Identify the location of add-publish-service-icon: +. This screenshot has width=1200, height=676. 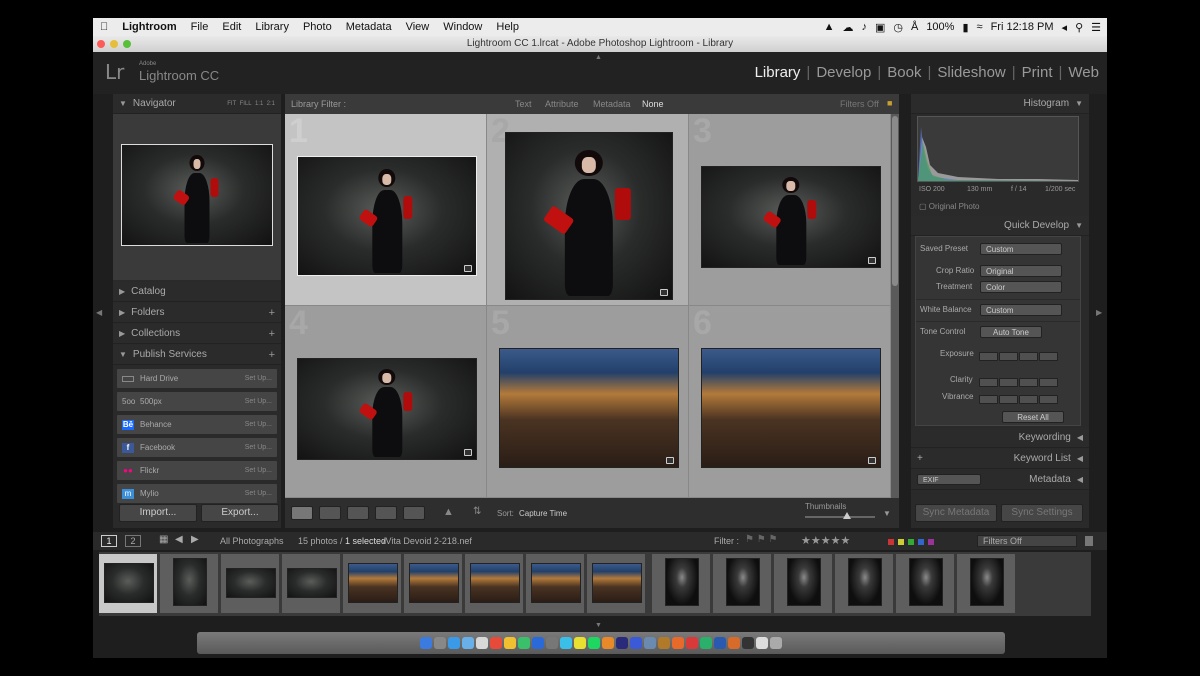
(272, 355).